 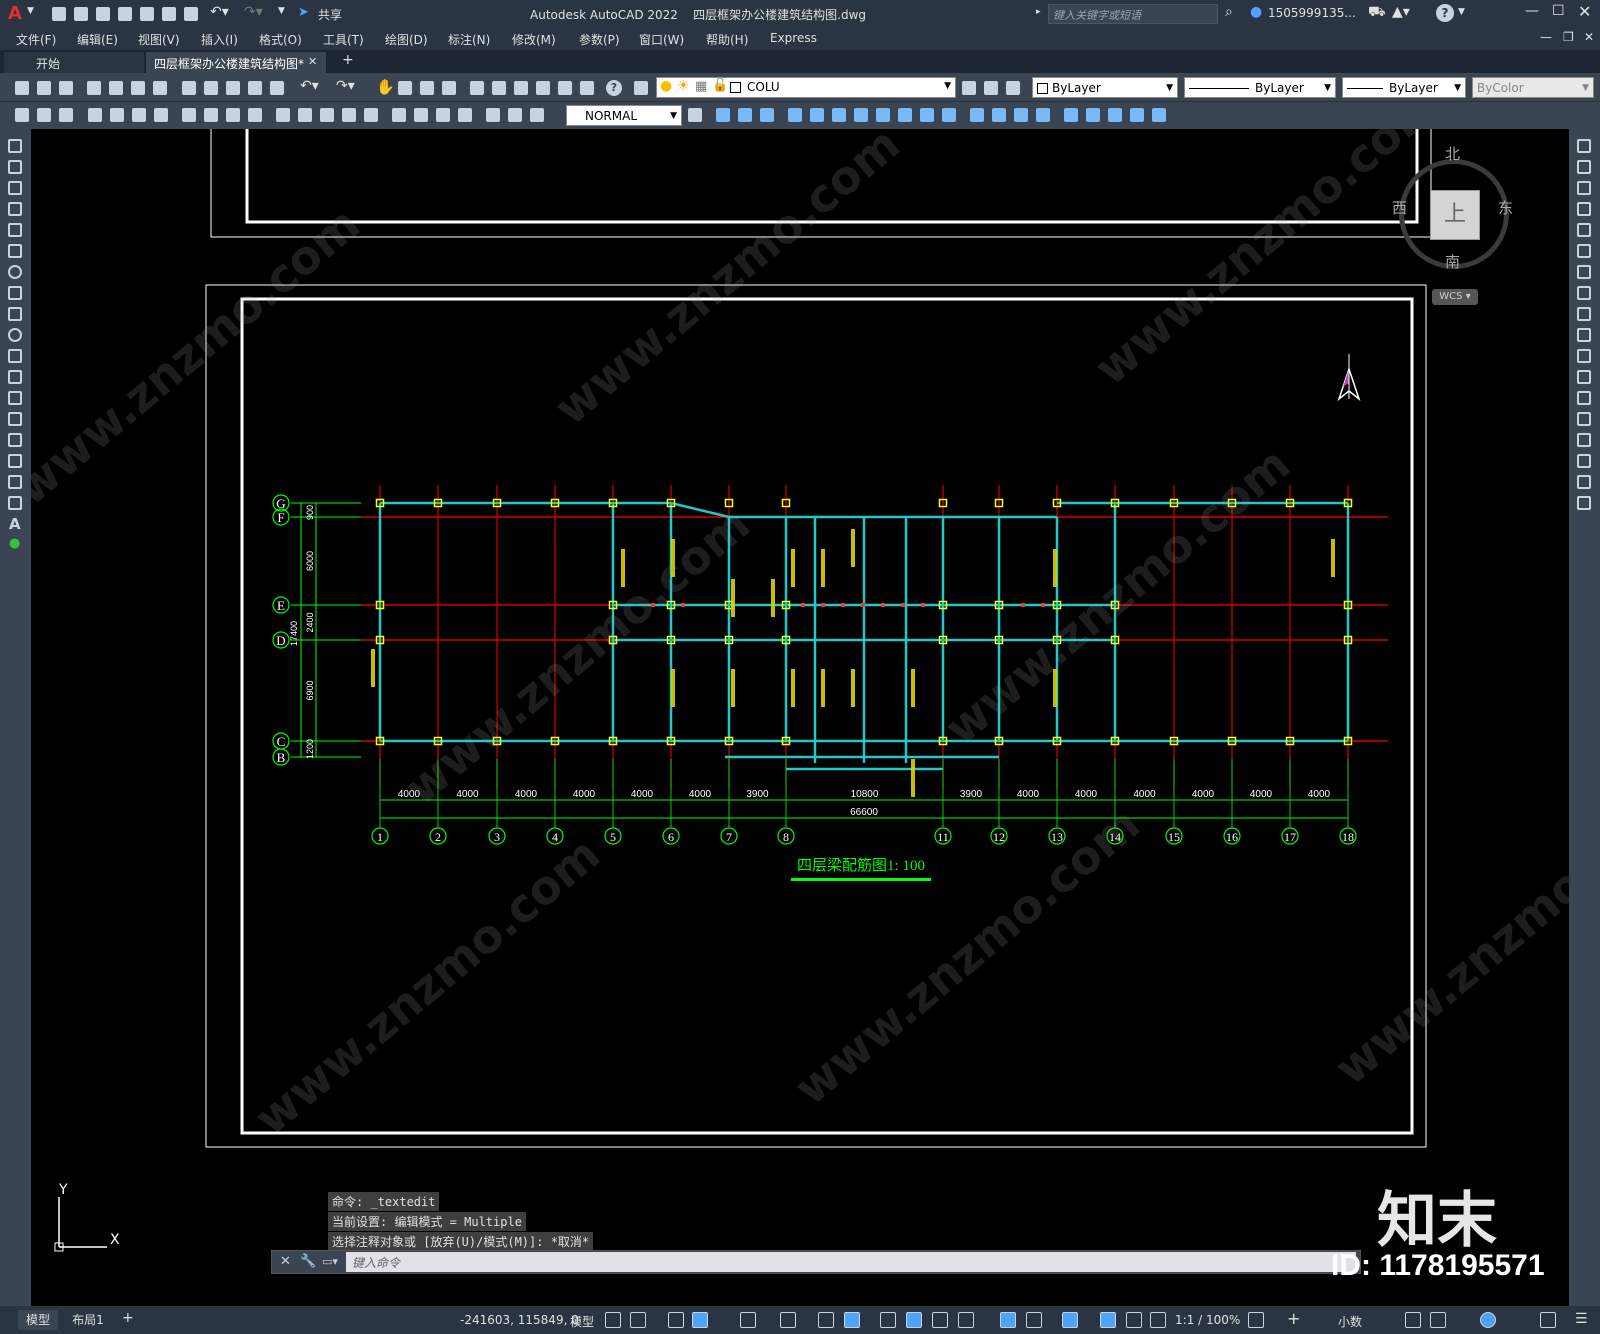 I want to click on save-icon, so click(x=103, y=14).